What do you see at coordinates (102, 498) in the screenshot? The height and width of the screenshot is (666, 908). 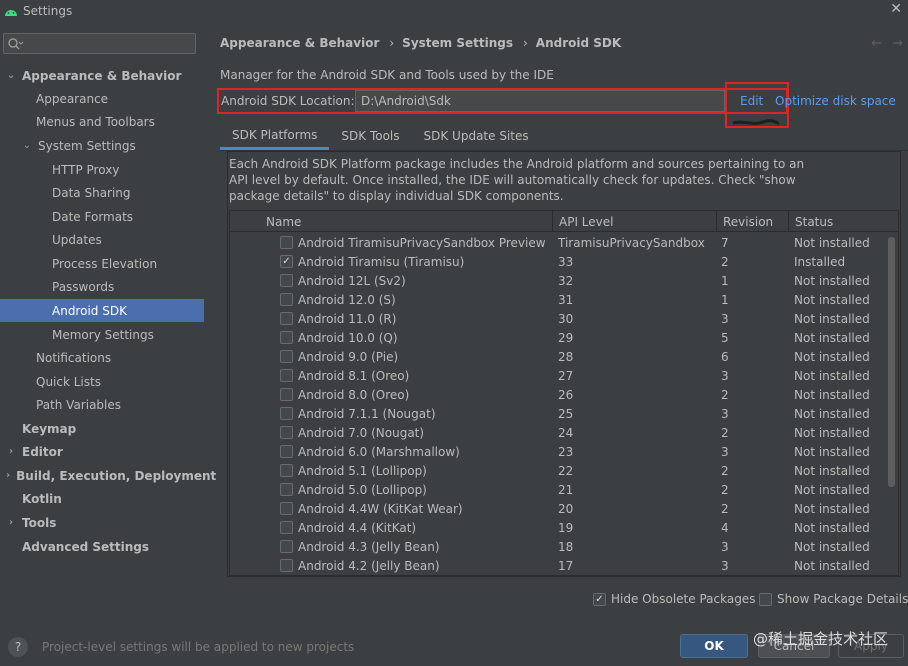 I see `sidebar-item-kotlin: Kotlin` at bounding box center [102, 498].